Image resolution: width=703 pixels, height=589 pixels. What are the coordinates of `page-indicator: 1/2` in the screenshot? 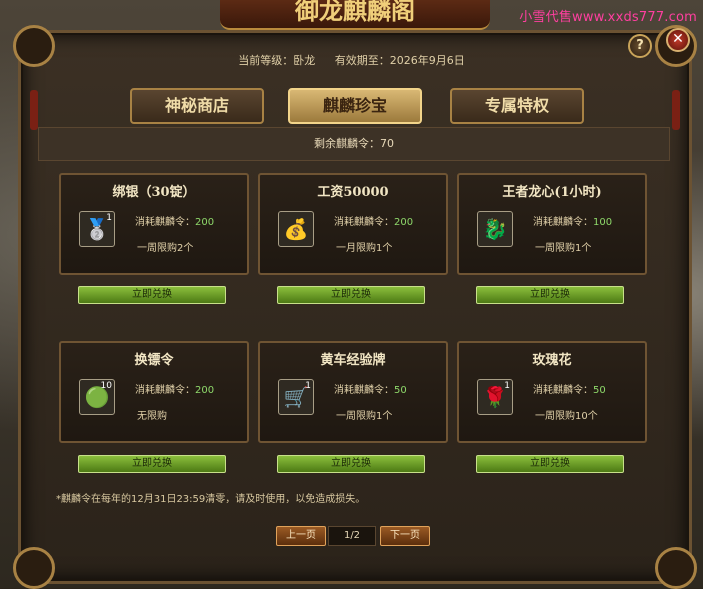 It's located at (352, 536).